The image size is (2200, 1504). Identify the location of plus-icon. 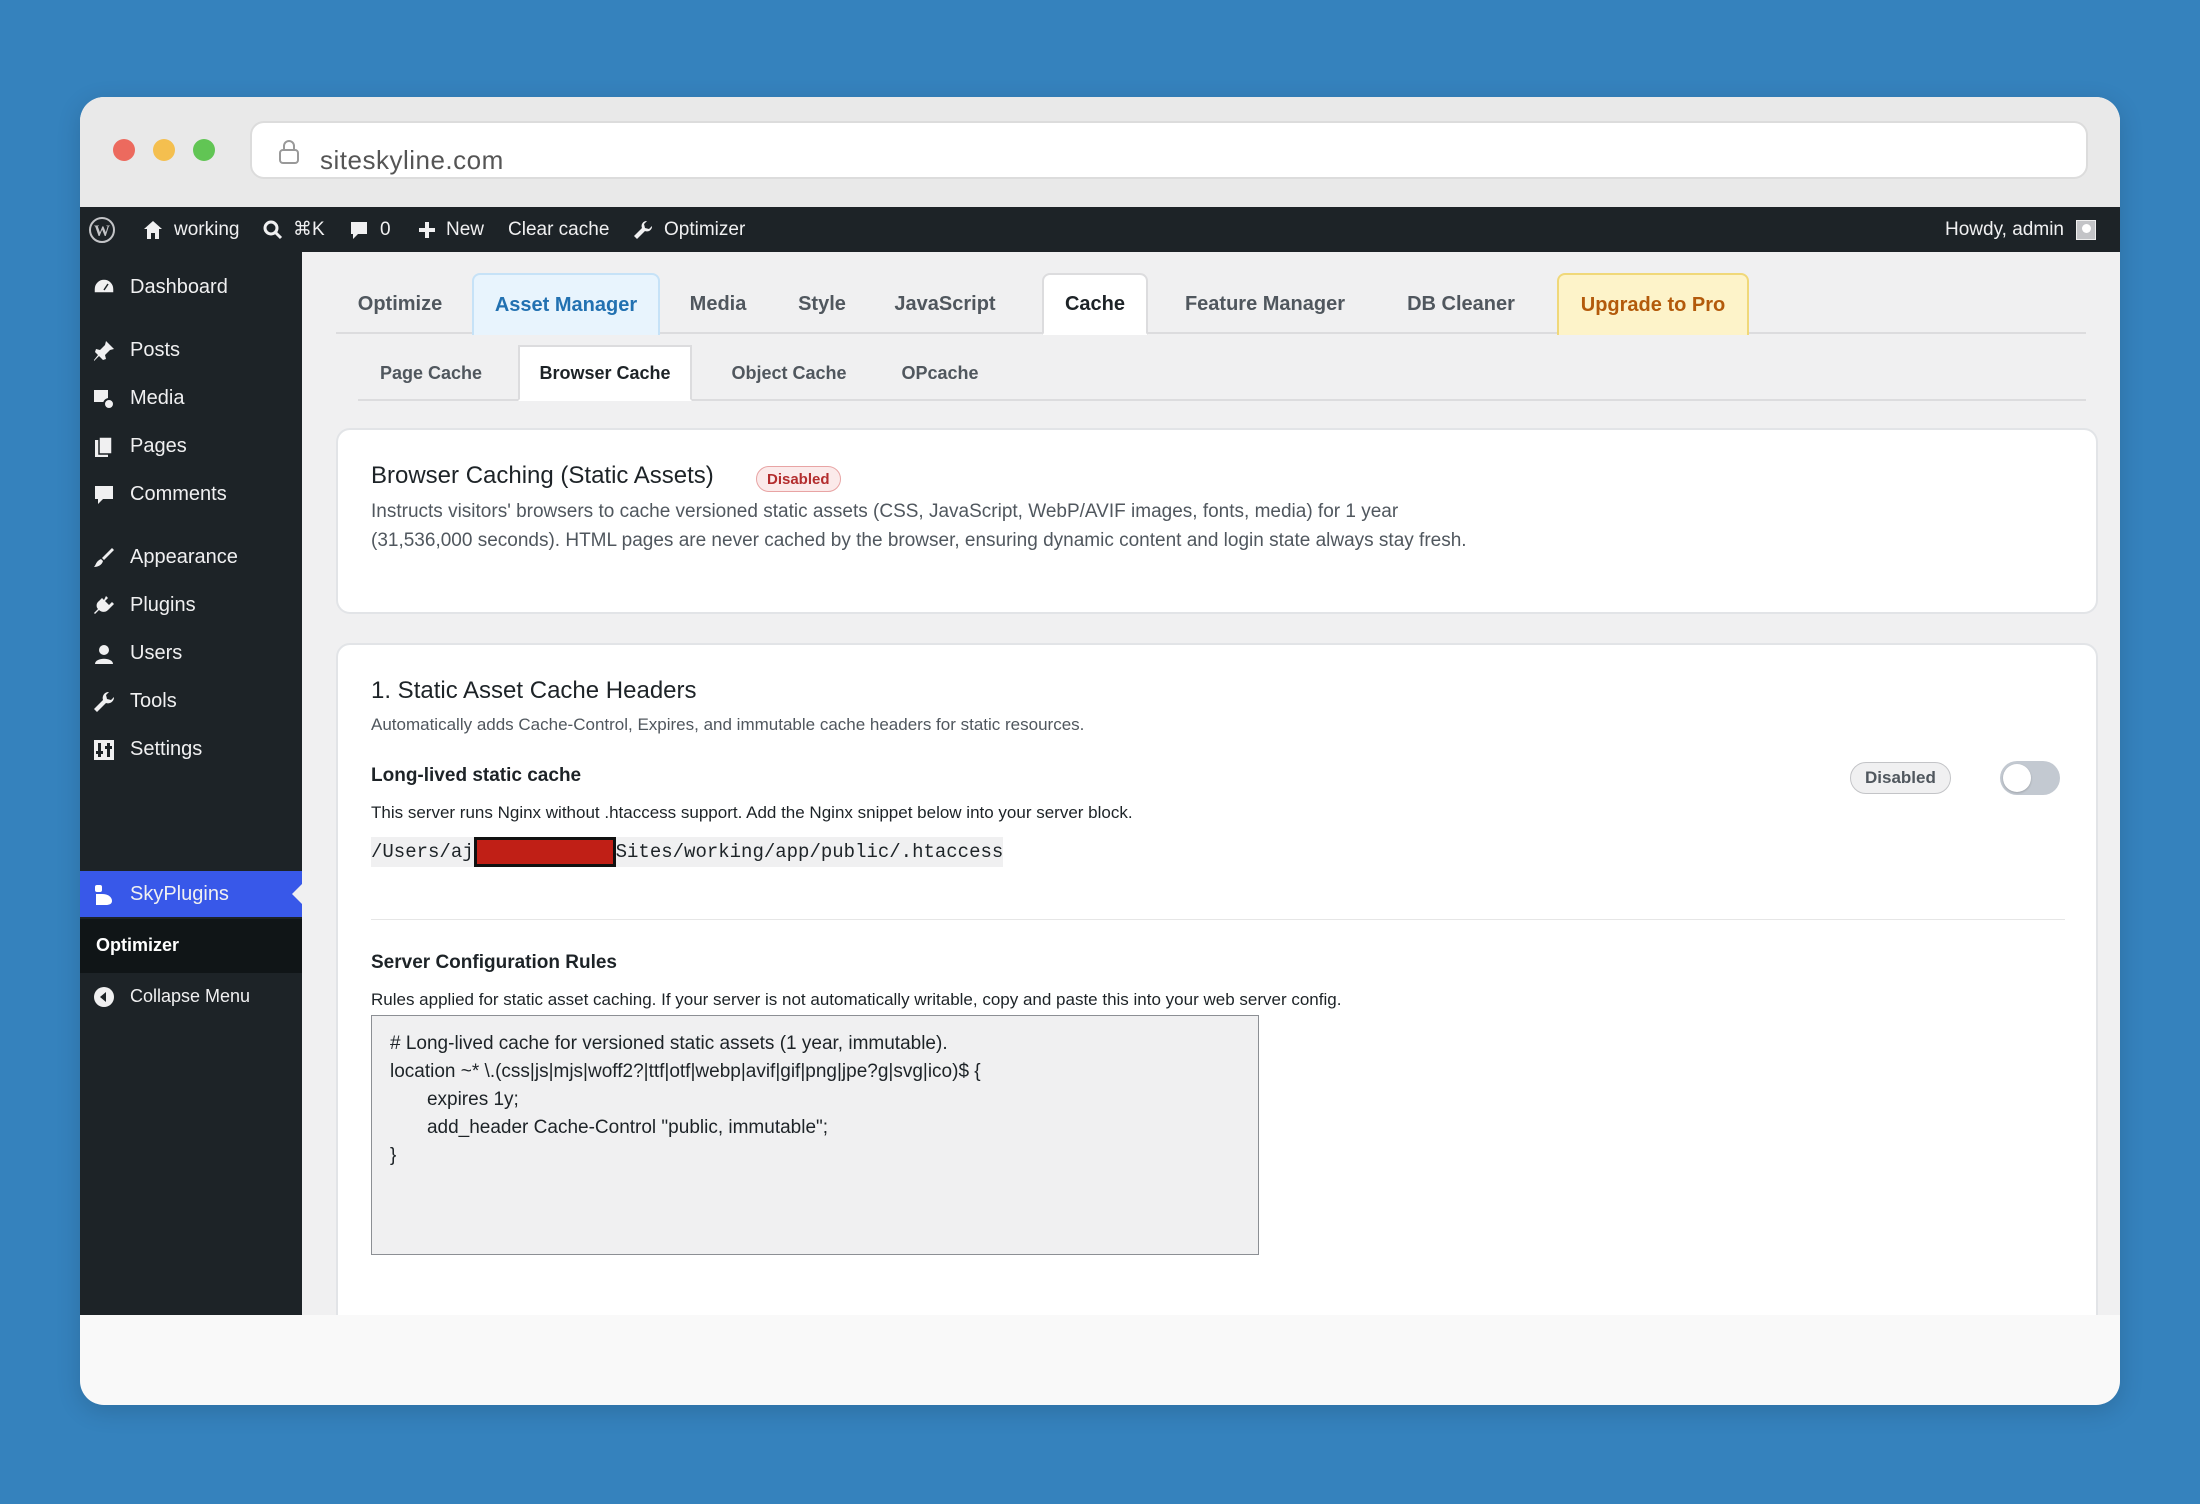
(427, 229).